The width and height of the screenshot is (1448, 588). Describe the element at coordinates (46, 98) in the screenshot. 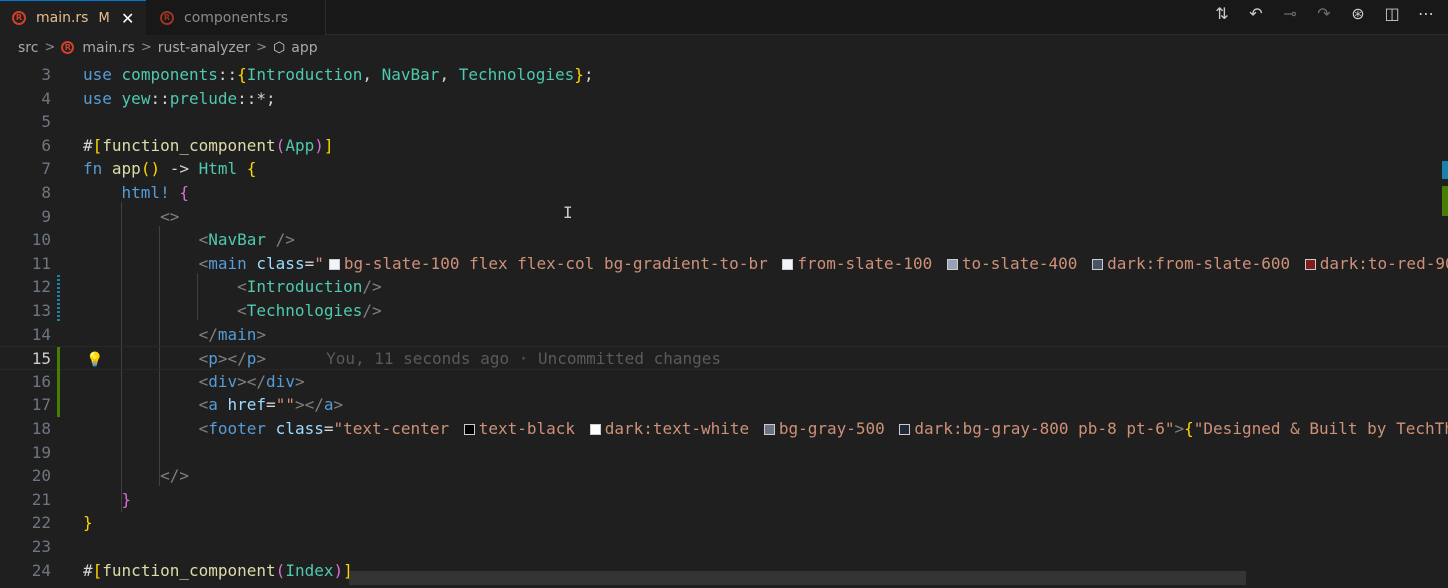

I see `line-number: 4` at that location.